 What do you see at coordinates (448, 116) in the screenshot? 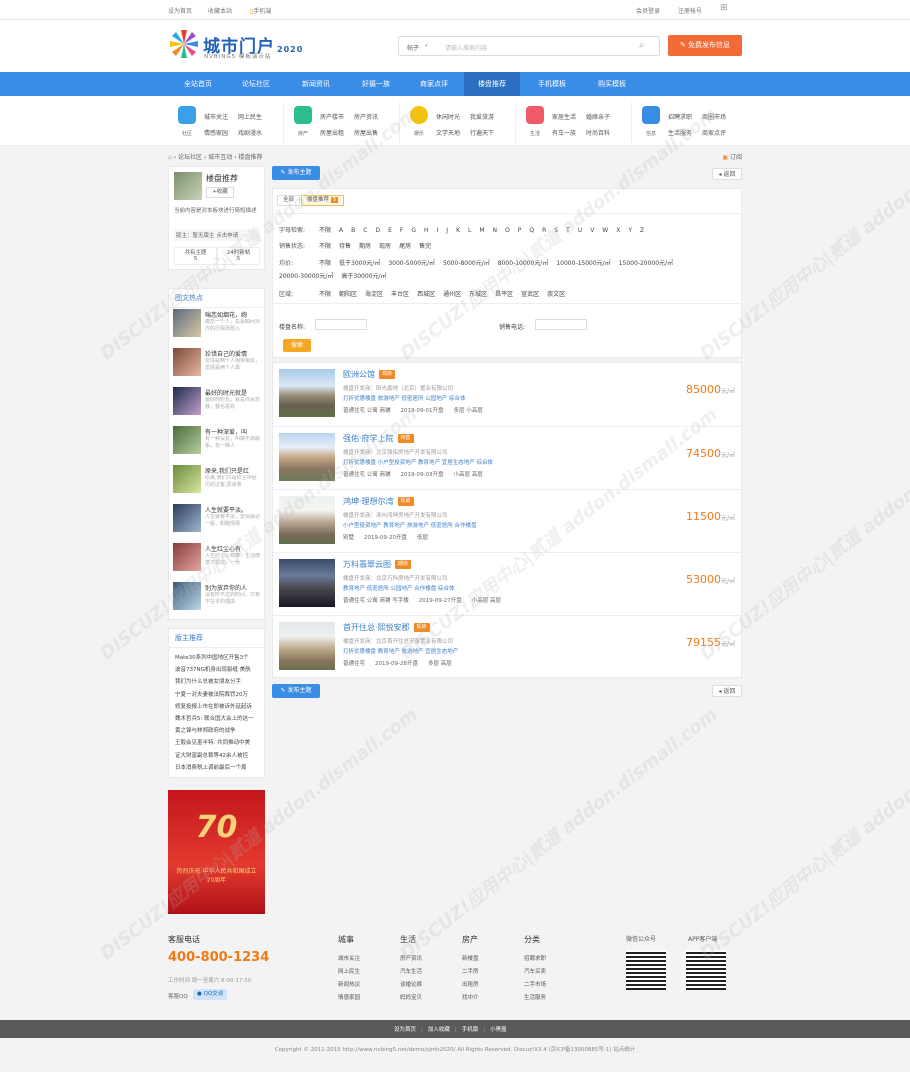
I see `category-link: 休闲时光` at bounding box center [448, 116].